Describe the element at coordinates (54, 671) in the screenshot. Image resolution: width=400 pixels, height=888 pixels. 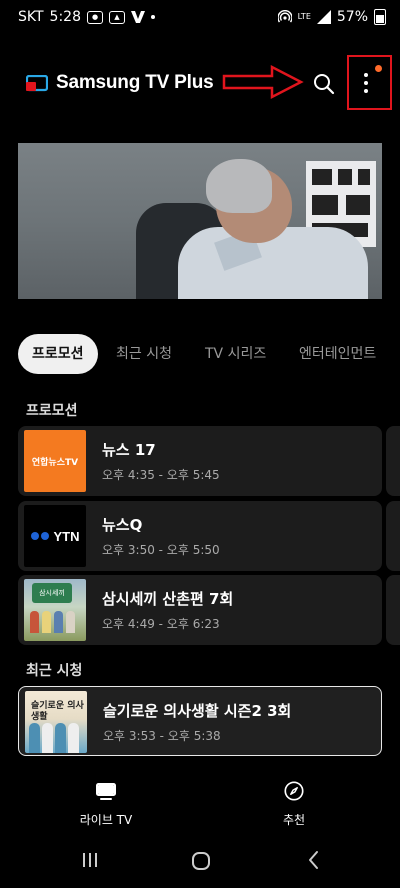
I see `section-title-recent: 최근 시청` at that location.